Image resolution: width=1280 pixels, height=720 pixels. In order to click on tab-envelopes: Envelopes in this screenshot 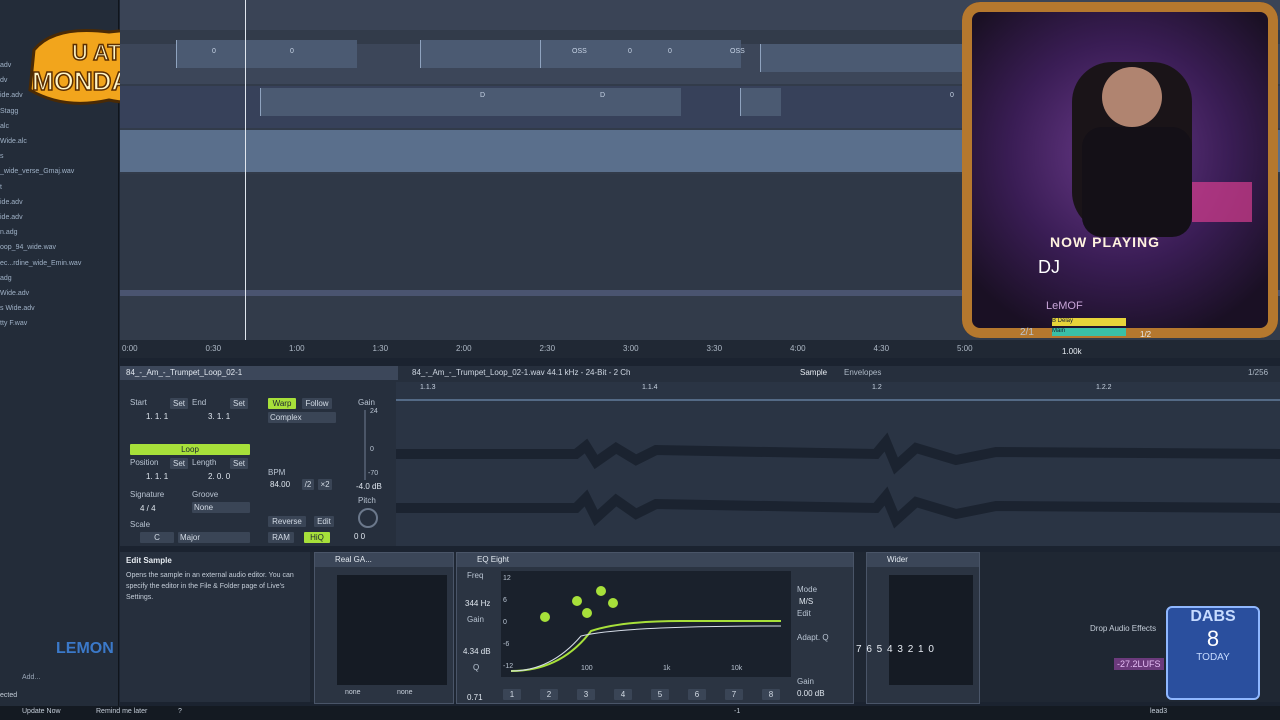, I will do `click(862, 372)`.